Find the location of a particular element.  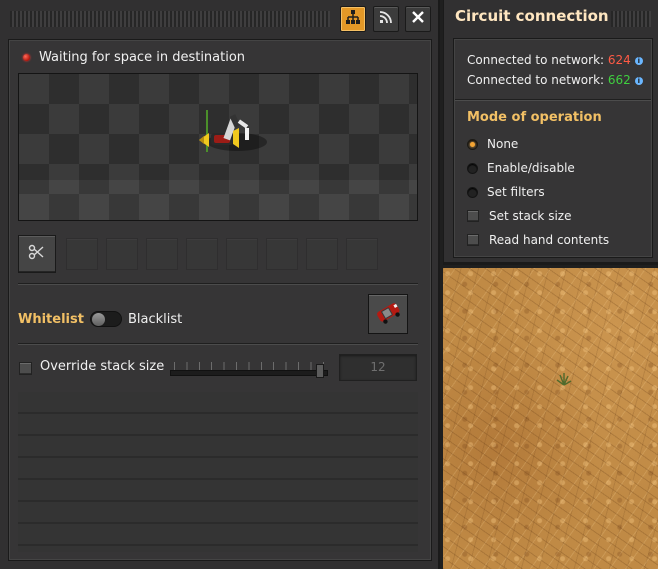

override-stack-row: Override stack size 12 is located at coordinates (218, 368).